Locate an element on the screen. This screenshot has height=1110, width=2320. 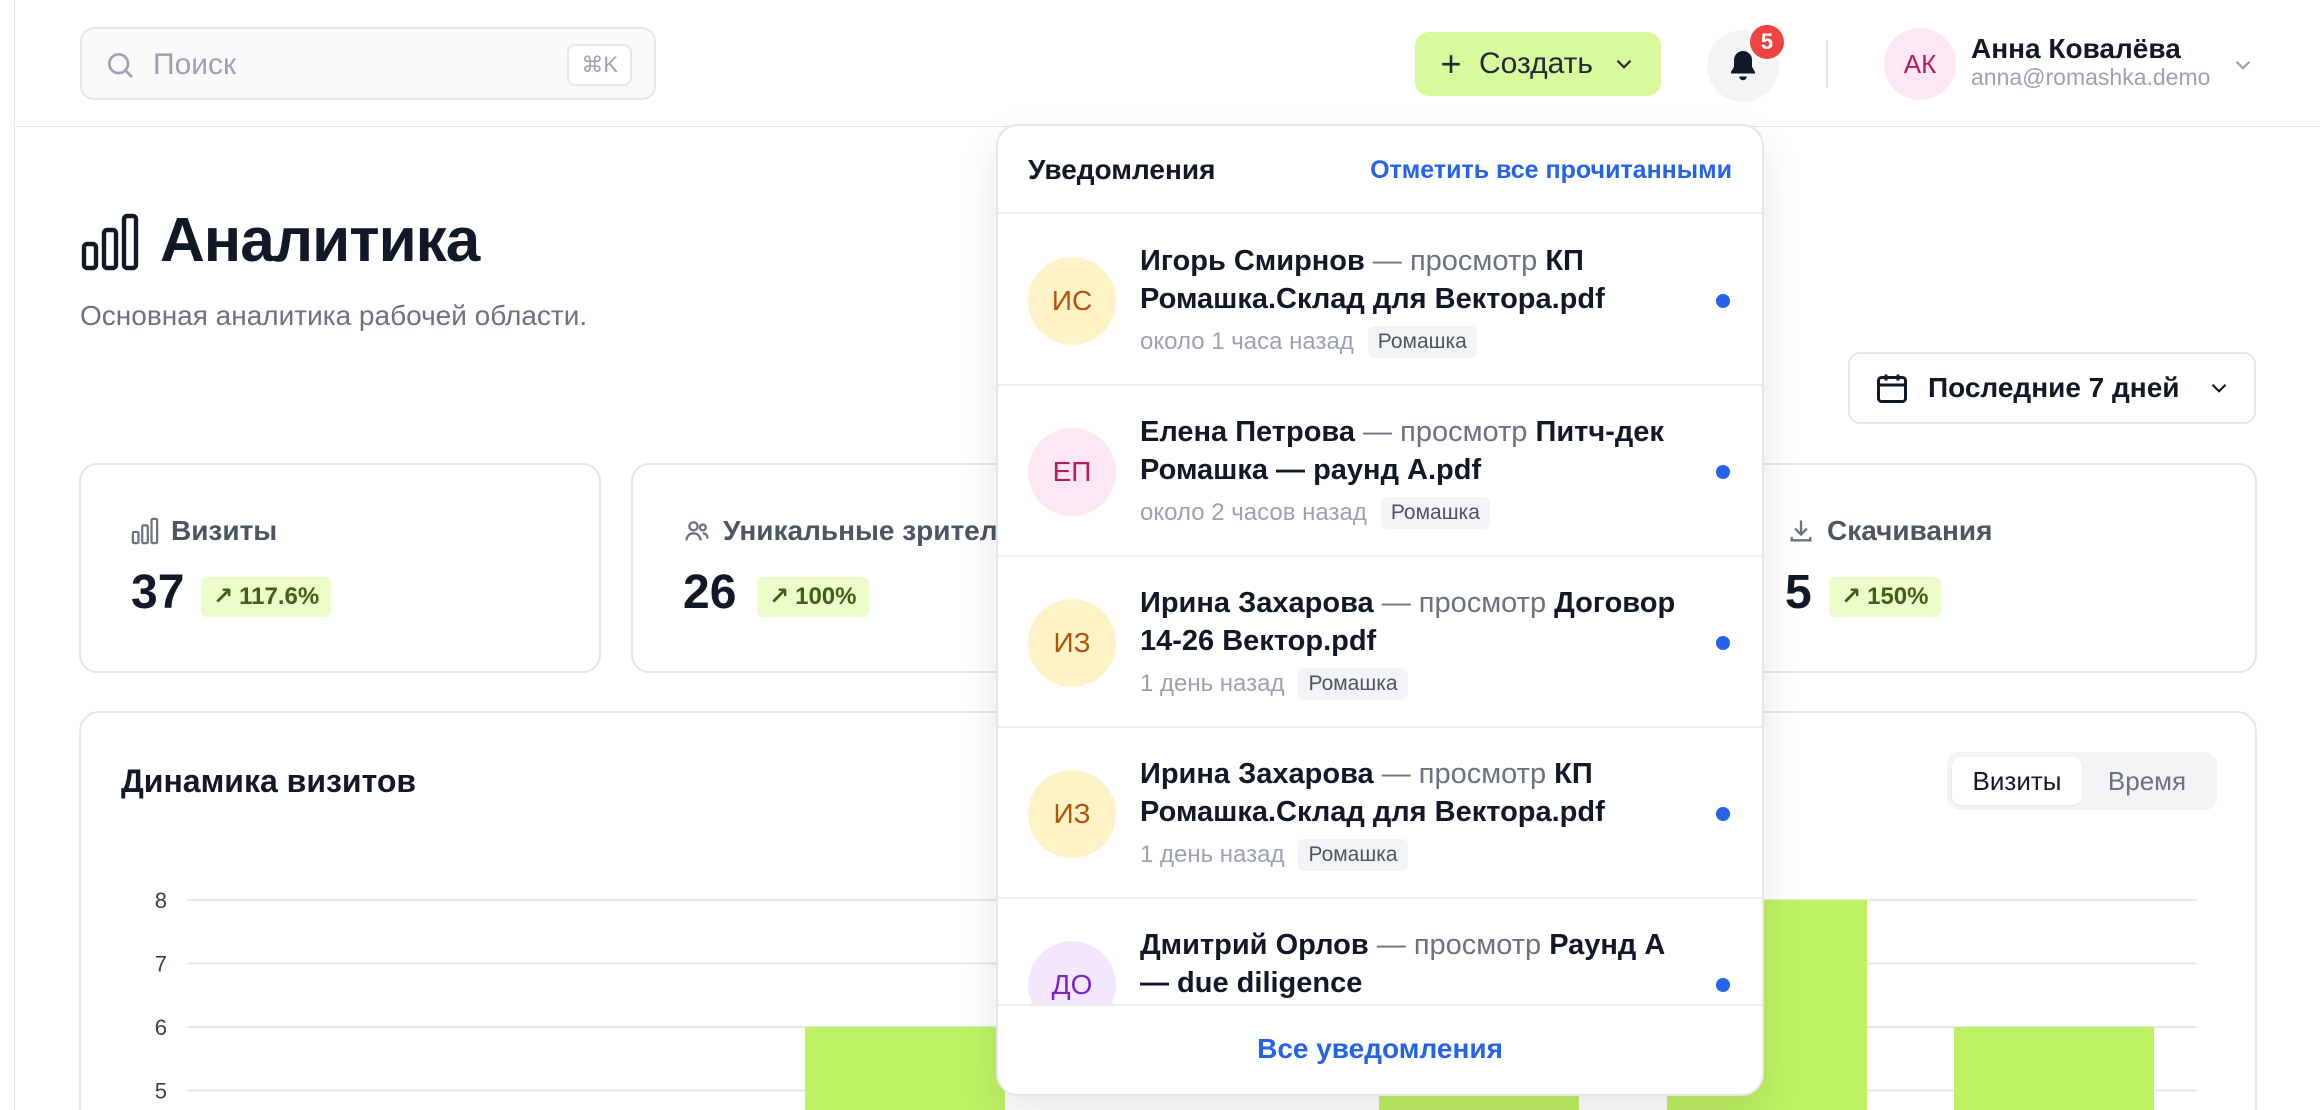
notification-actor: Дмитрий Орлов is located at coordinates (1254, 945).